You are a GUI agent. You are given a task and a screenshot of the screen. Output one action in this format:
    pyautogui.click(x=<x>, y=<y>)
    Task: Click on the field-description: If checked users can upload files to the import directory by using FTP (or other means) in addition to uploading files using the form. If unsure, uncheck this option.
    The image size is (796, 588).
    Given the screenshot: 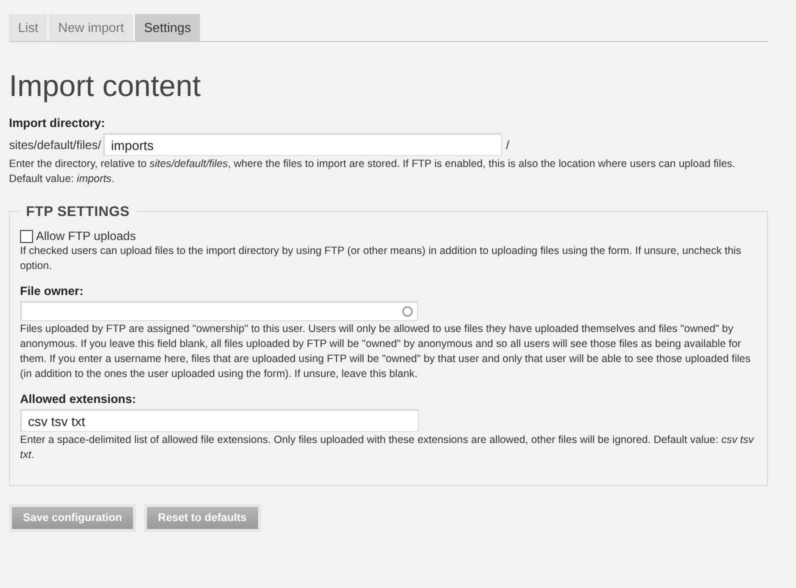 What is the action you would take?
    pyautogui.click(x=381, y=259)
    